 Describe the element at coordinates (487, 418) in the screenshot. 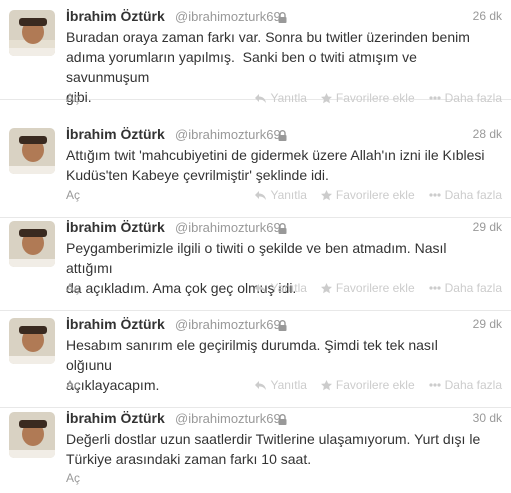

I see `tweet-timestamp: 30 dk` at that location.